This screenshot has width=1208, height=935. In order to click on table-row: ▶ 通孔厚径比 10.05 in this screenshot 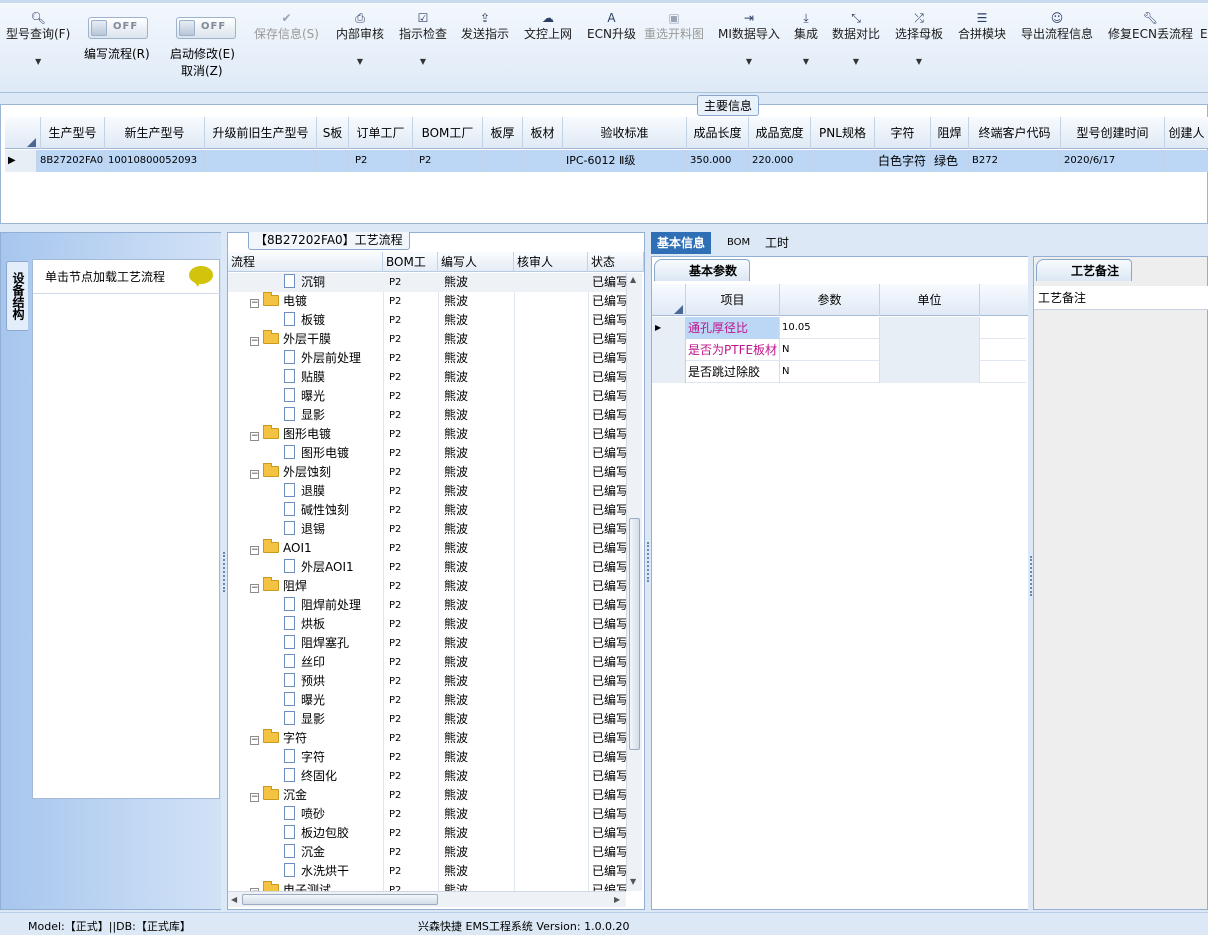, I will do `click(839, 328)`.